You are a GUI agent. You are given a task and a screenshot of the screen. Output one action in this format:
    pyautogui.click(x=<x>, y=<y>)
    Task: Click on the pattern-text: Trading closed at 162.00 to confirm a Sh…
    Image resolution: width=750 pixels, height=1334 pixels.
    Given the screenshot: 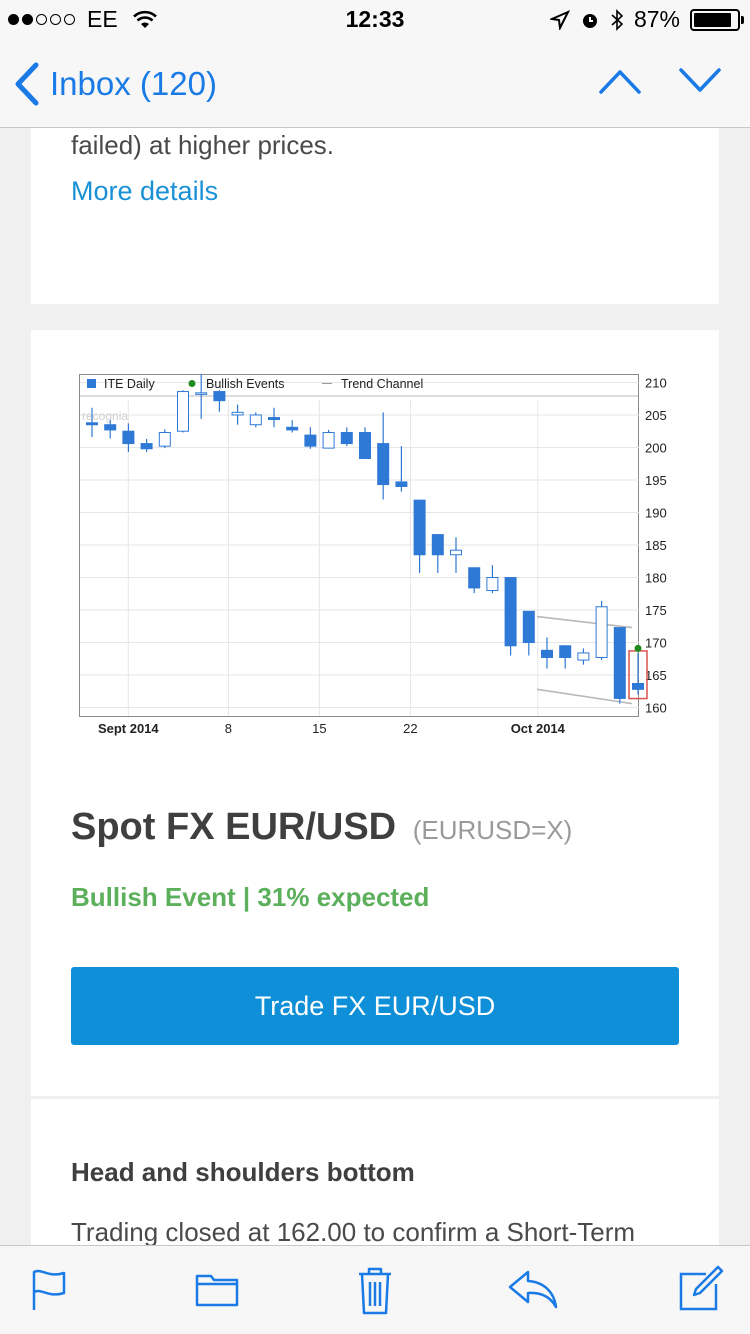 What is the action you would take?
    pyautogui.click(x=353, y=1231)
    